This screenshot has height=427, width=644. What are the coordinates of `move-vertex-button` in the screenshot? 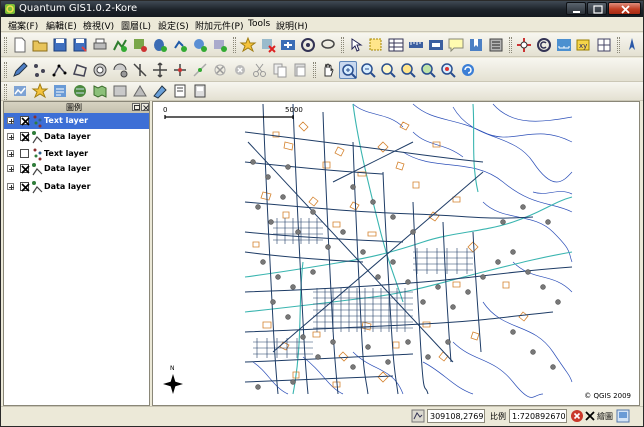 It's located at (180, 70).